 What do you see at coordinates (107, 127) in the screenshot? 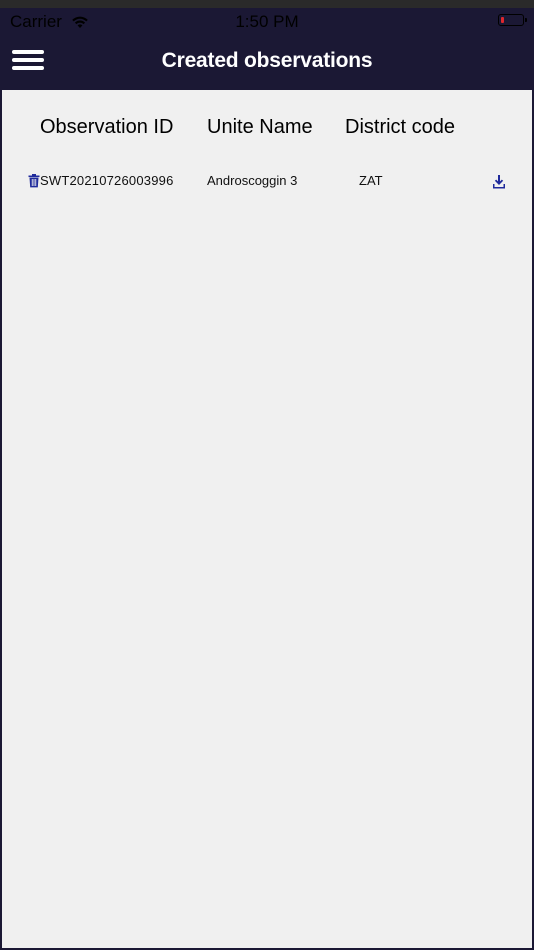
I see `column-header-observation-id: Observation ID` at bounding box center [107, 127].